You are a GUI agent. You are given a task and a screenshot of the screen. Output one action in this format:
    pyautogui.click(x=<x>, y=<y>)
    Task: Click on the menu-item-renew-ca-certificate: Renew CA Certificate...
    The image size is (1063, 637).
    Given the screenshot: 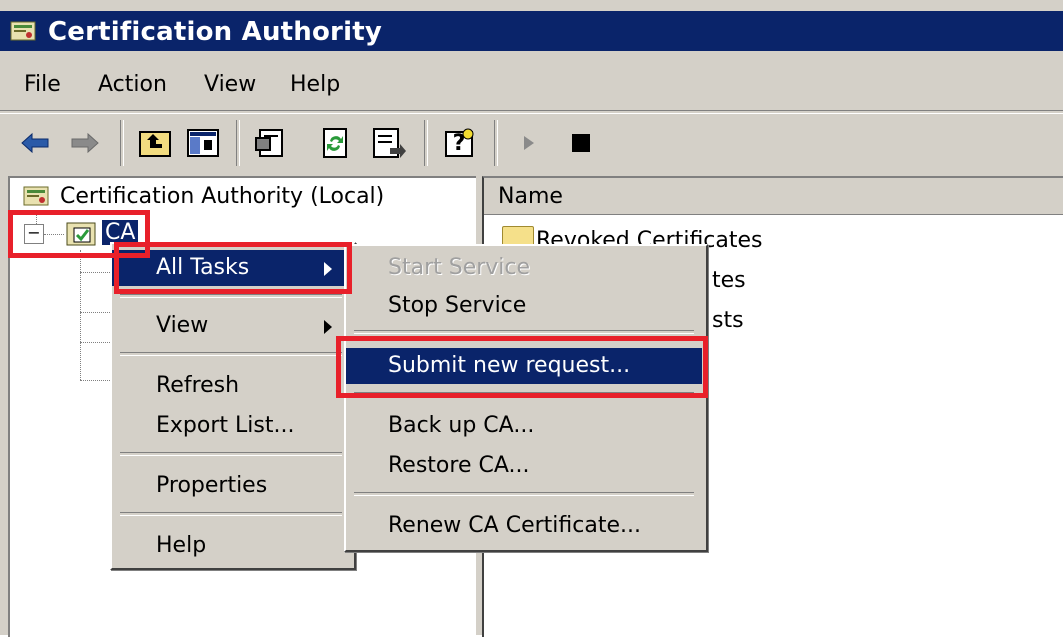 What is the action you would take?
    pyautogui.click(x=524, y=526)
    